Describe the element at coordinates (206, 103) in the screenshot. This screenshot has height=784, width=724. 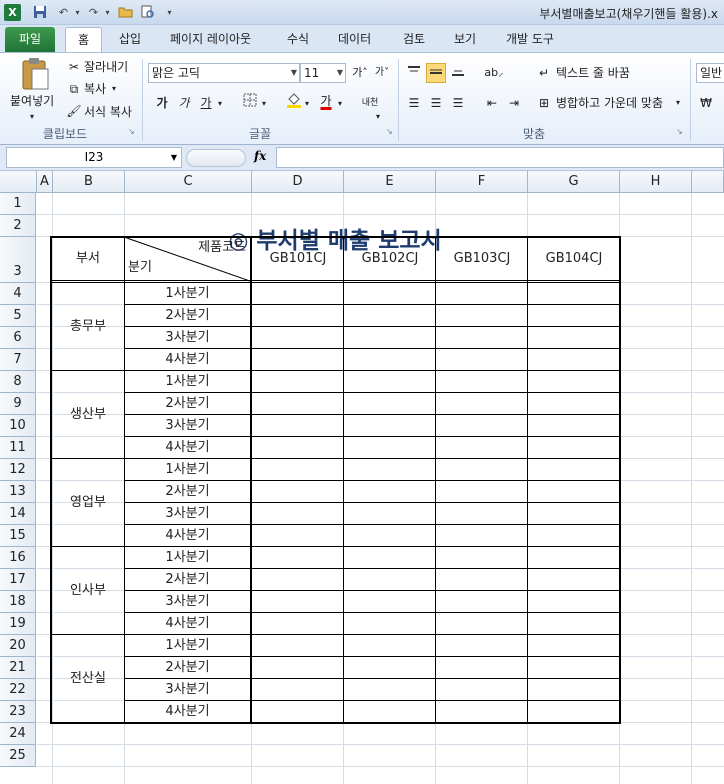
I see `underline-button: 가` at that location.